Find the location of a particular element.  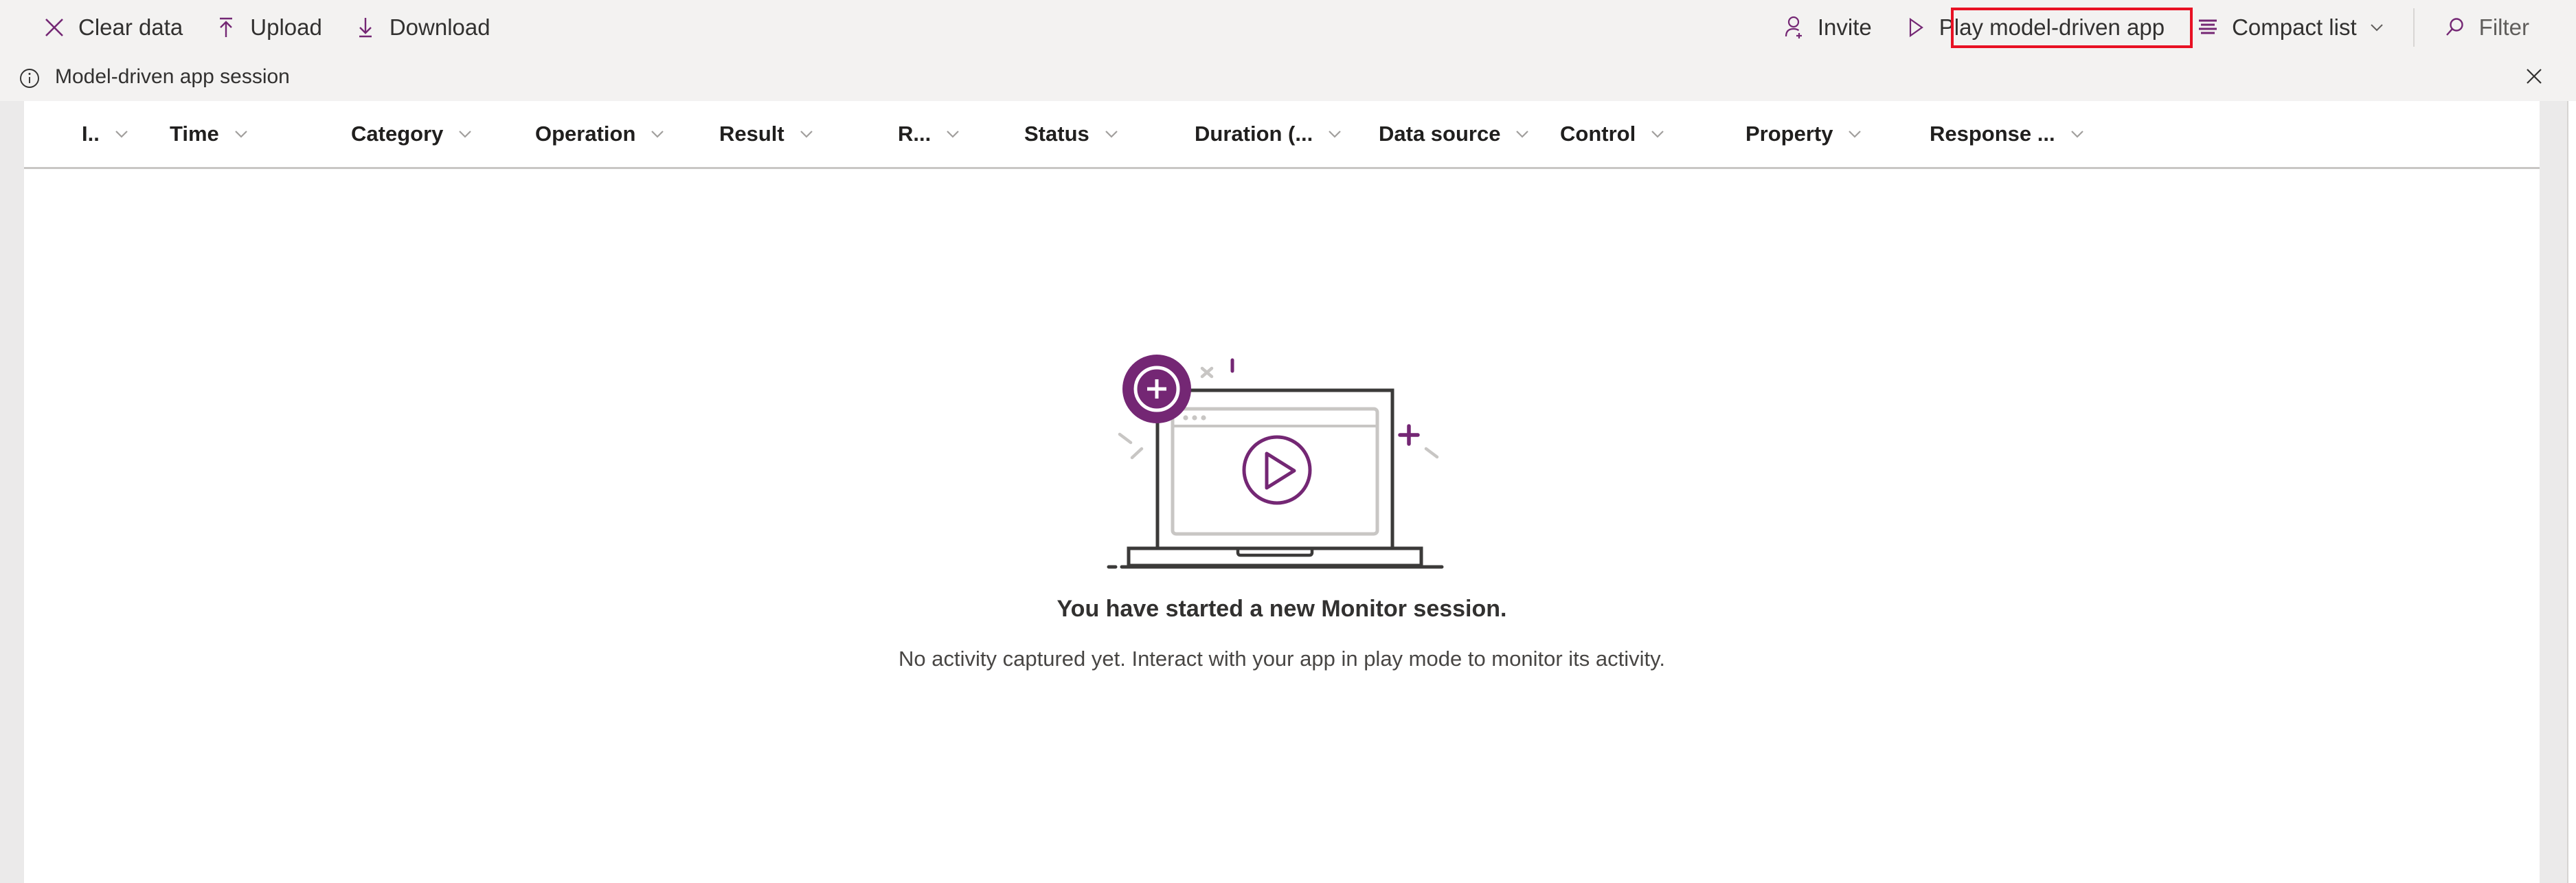

column-status: Status is located at coordinates (1071, 134).